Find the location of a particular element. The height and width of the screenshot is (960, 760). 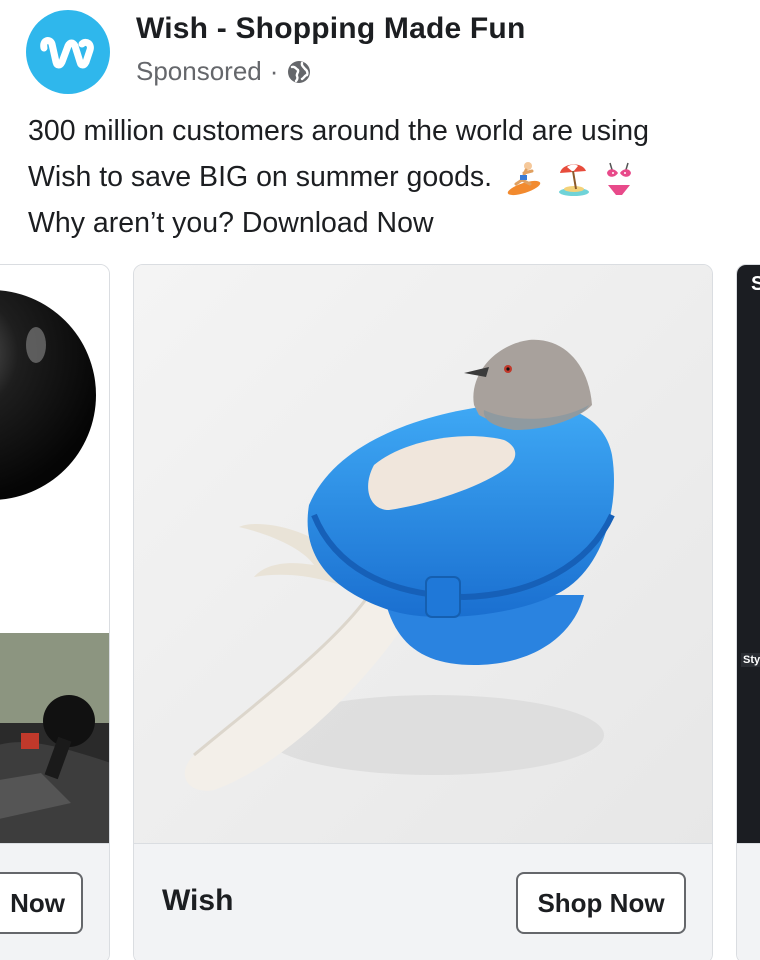

carousel-card-previous: Now is located at coordinates (55, 612).